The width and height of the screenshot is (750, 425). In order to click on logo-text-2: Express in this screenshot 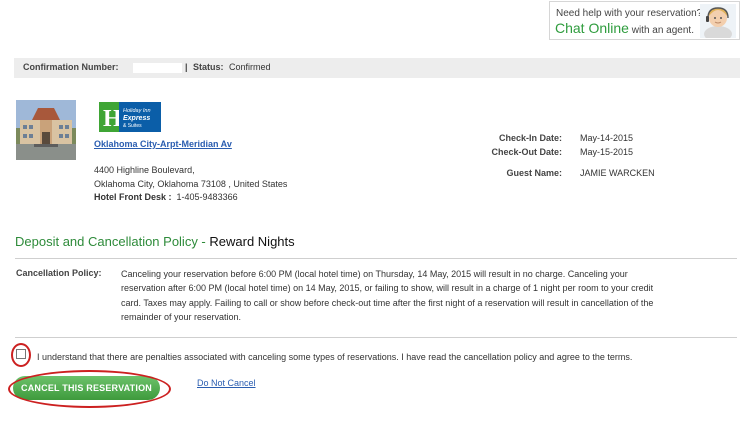, I will do `click(136, 118)`.